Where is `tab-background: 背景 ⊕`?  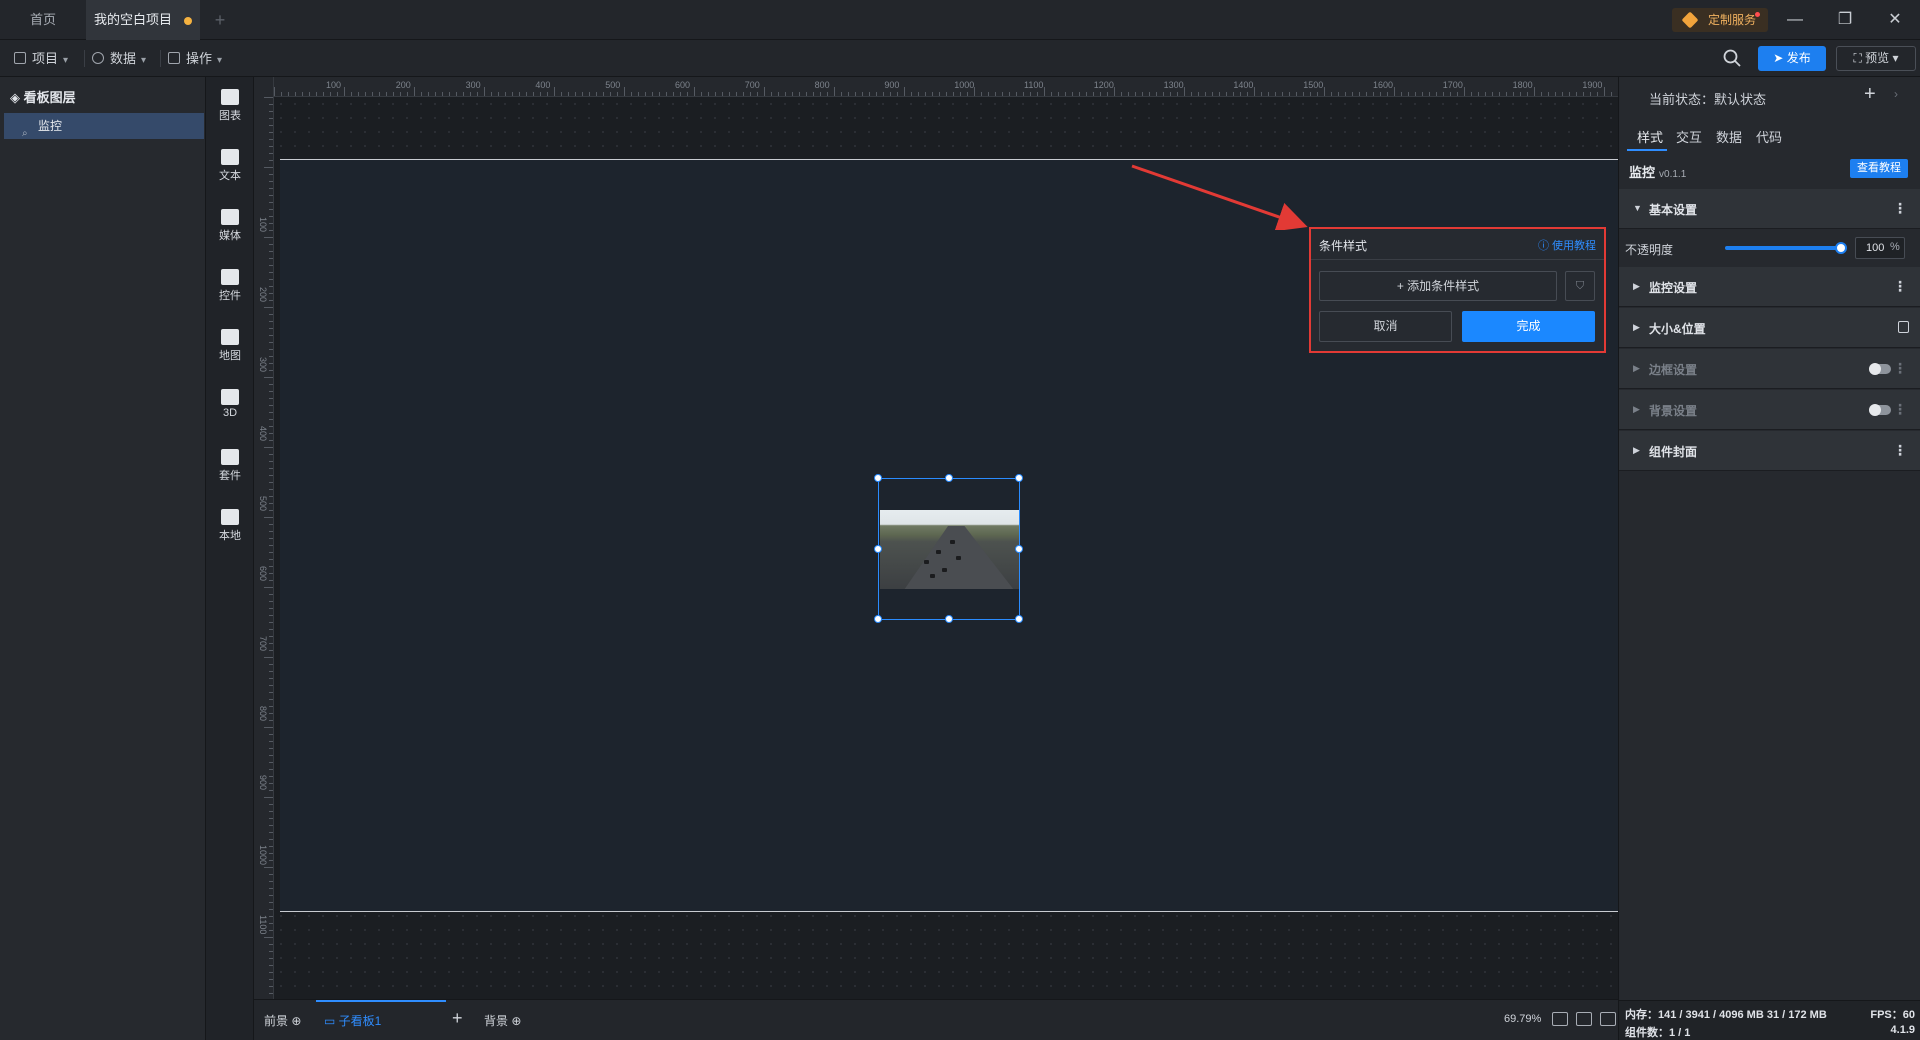
tab-background: 背景 ⊕ is located at coordinates (502, 1020).